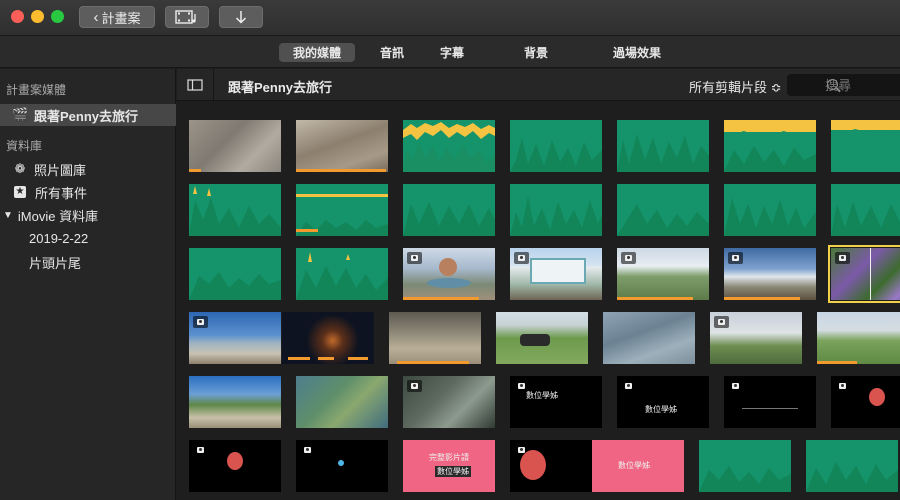 The width and height of the screenshot is (900, 500). What do you see at coordinates (88, 215) in the screenshot?
I see `sidebar-item-imovie-library: ▼ iMovie 資料庫` at bounding box center [88, 215].